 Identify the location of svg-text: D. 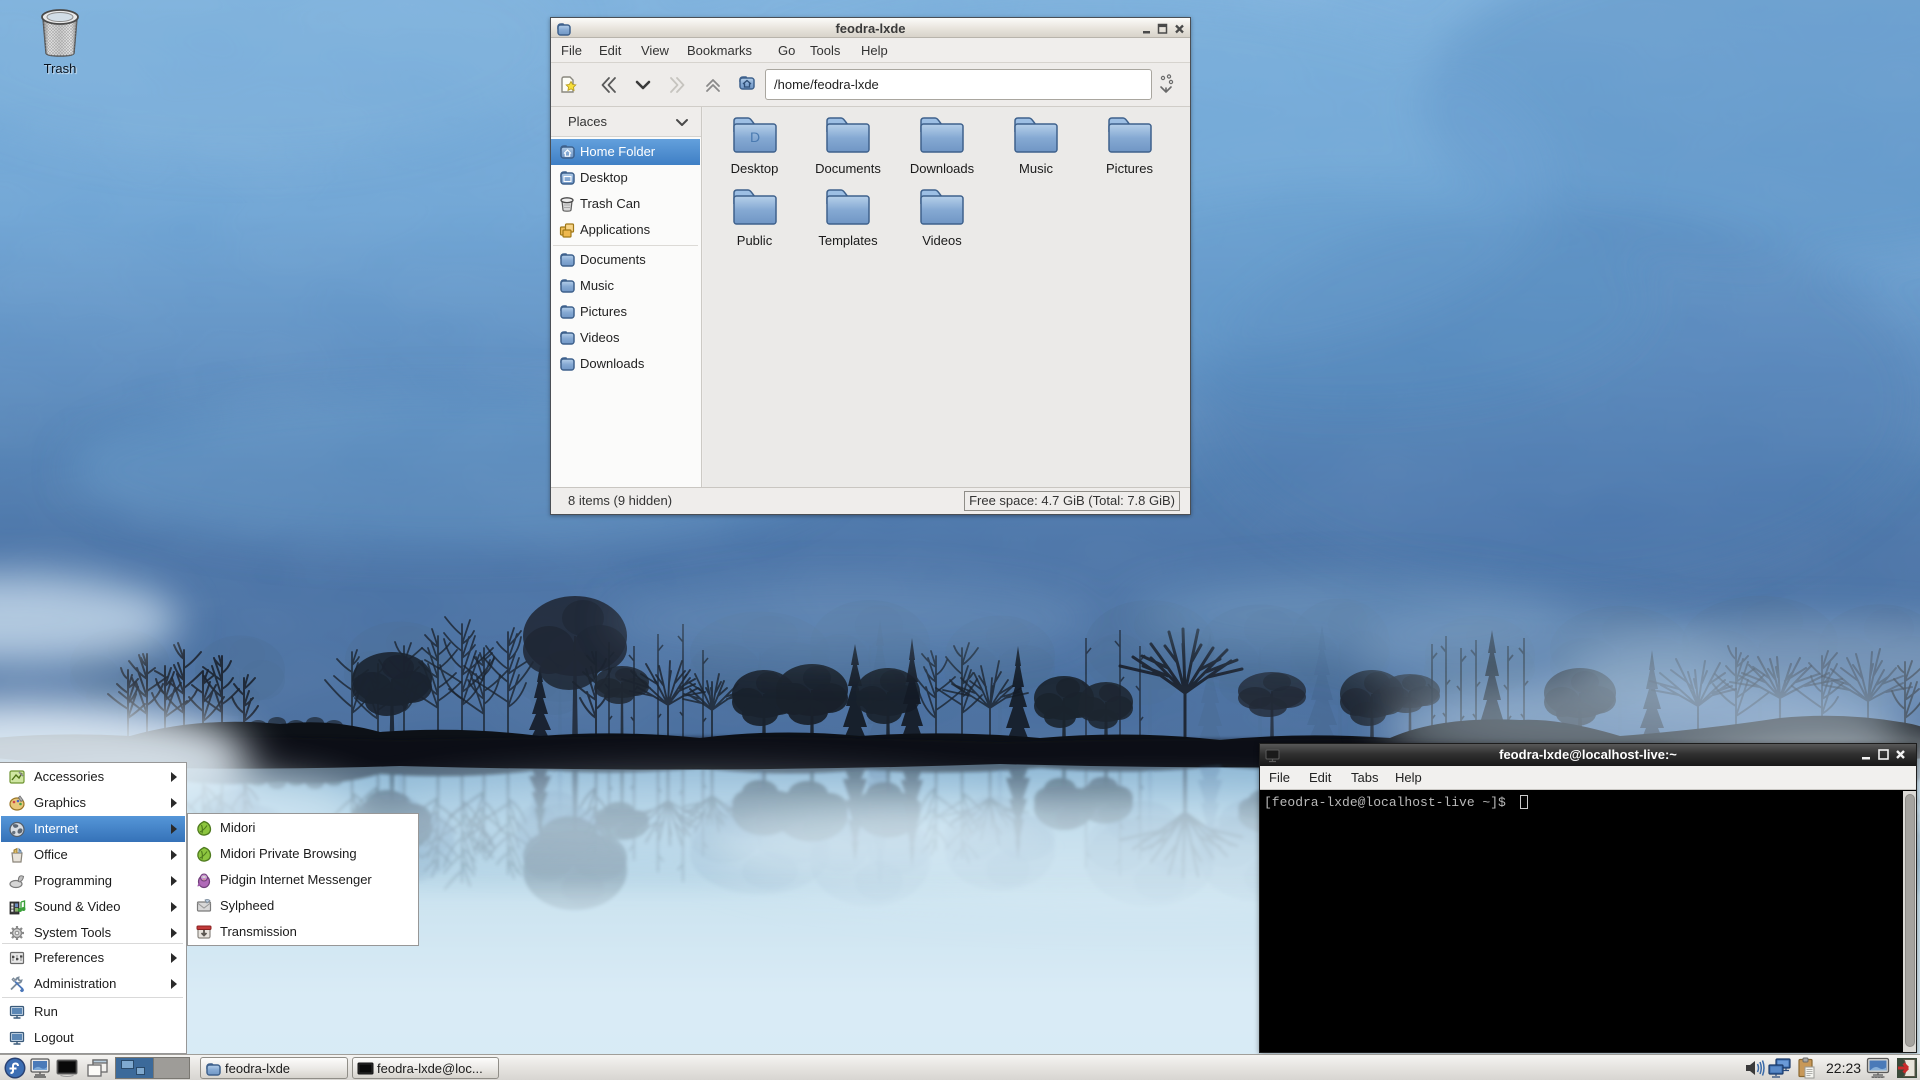
(754, 137).